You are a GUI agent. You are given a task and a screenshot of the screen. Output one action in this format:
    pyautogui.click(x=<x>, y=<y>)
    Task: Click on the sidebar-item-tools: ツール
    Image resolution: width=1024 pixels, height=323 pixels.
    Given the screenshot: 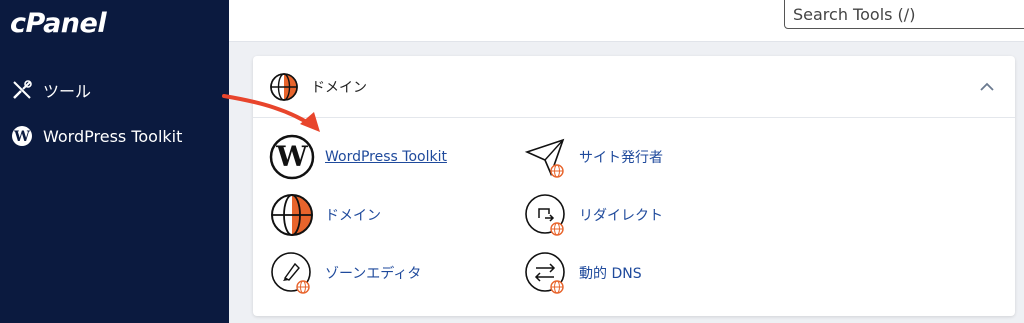 What is the action you would take?
    pyautogui.click(x=50, y=90)
    